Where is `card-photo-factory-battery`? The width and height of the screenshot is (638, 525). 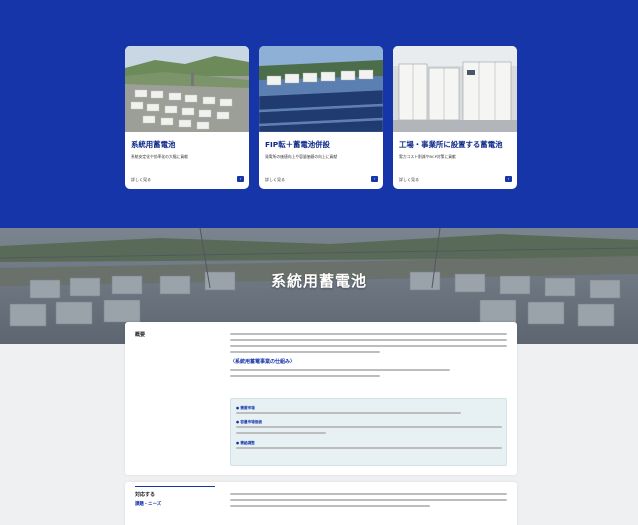 card-photo-factory-battery is located at coordinates (455, 89).